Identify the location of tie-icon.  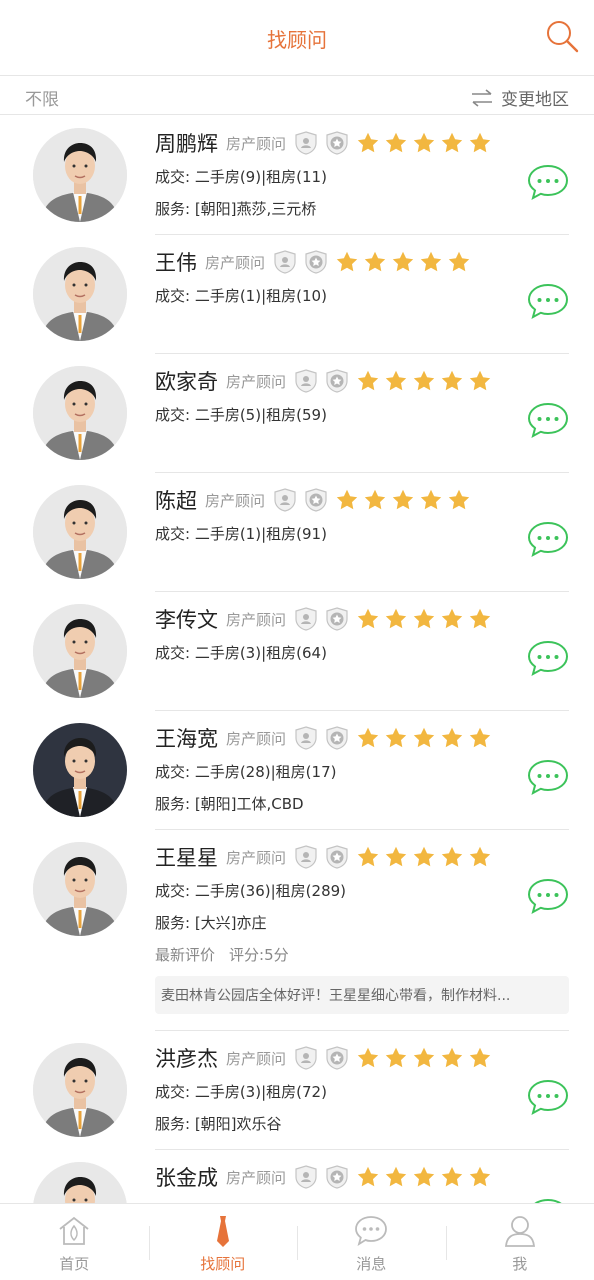
(223, 1231).